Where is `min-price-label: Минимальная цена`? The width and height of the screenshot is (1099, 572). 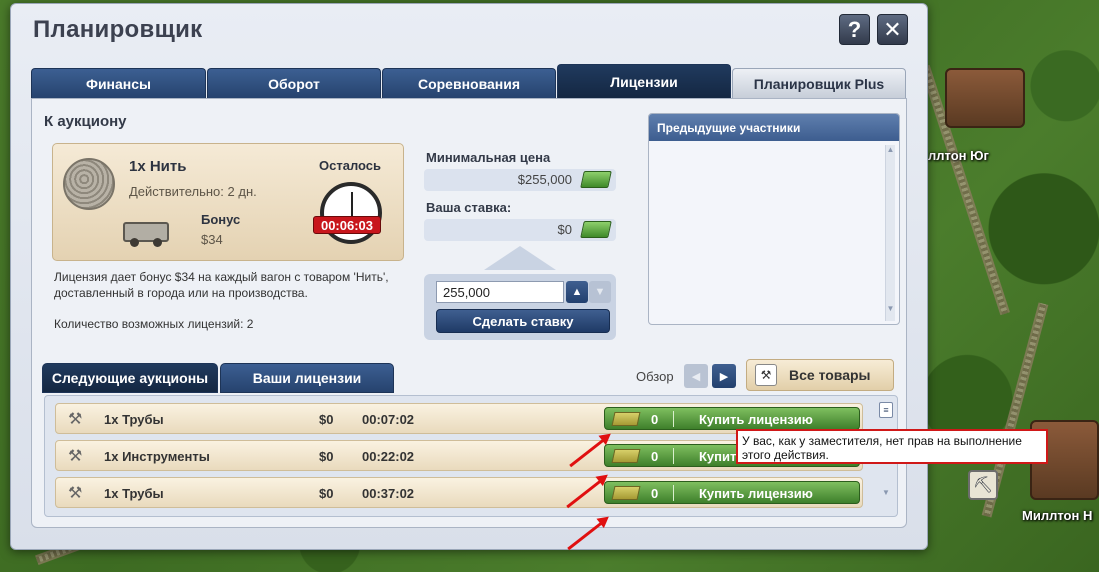
min-price-label: Минимальная цена is located at coordinates (488, 157).